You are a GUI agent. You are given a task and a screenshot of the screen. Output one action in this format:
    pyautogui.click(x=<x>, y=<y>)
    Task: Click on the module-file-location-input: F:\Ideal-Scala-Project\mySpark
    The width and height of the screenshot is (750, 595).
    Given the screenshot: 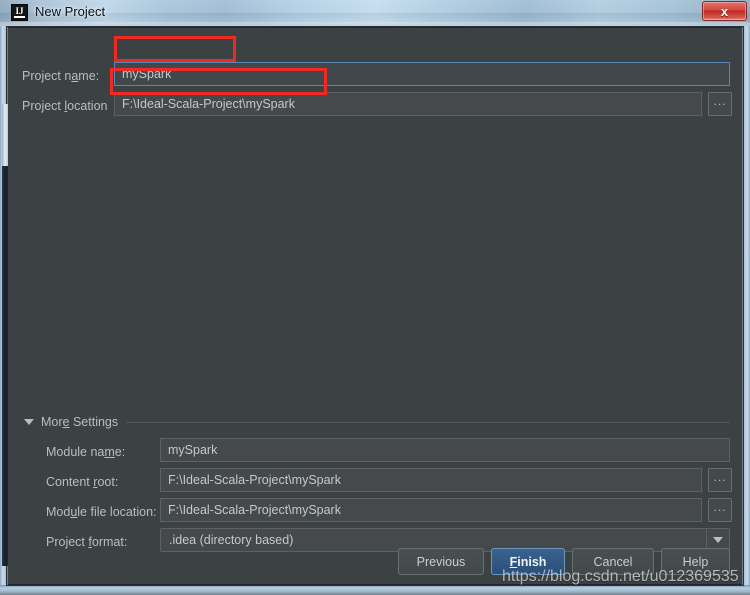 What is the action you would take?
    pyautogui.click(x=431, y=510)
    